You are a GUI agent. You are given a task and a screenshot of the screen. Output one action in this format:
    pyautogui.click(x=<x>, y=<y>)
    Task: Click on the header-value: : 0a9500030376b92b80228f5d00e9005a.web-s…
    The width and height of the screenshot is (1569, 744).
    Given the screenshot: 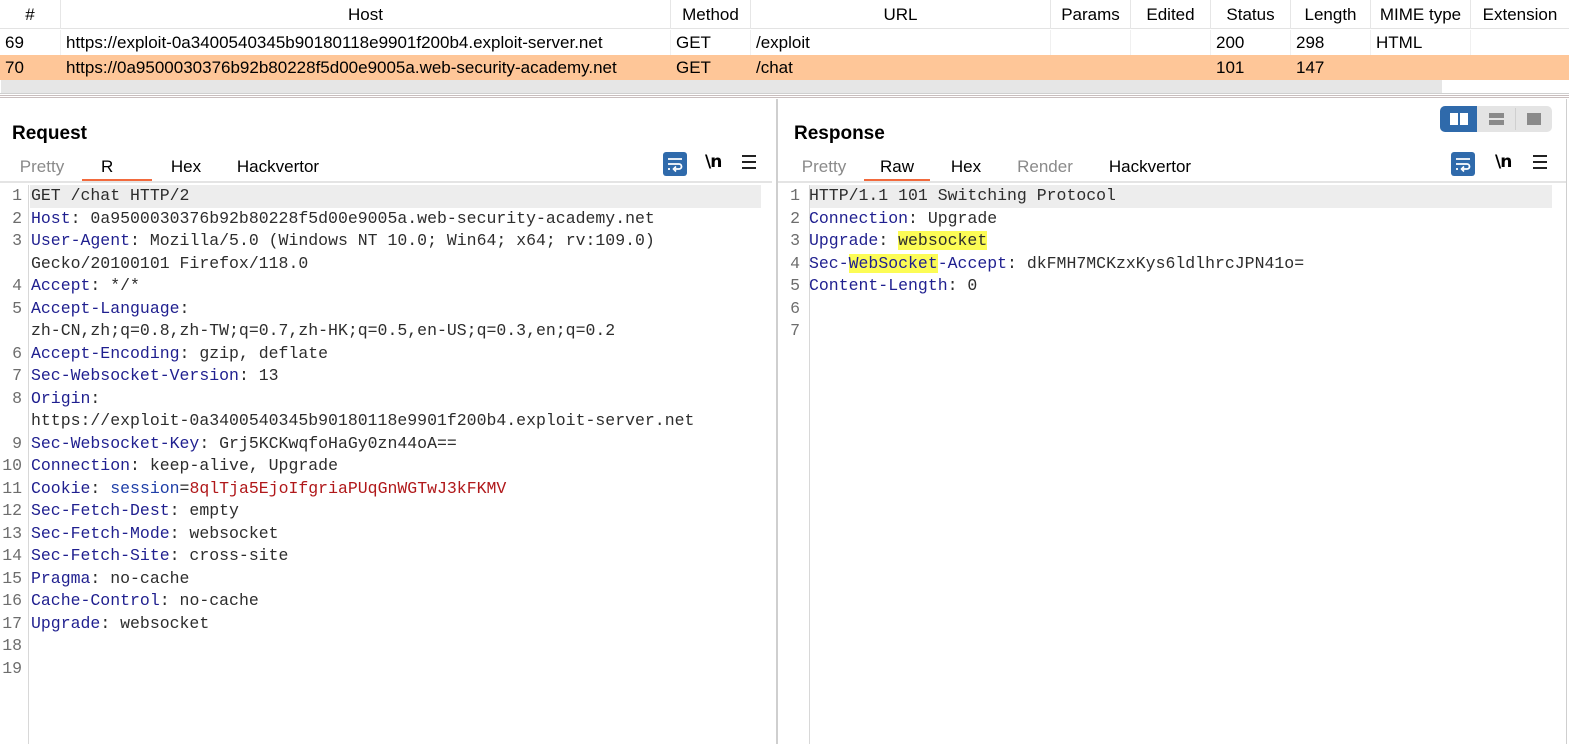 What is the action you would take?
    pyautogui.click(x=362, y=218)
    